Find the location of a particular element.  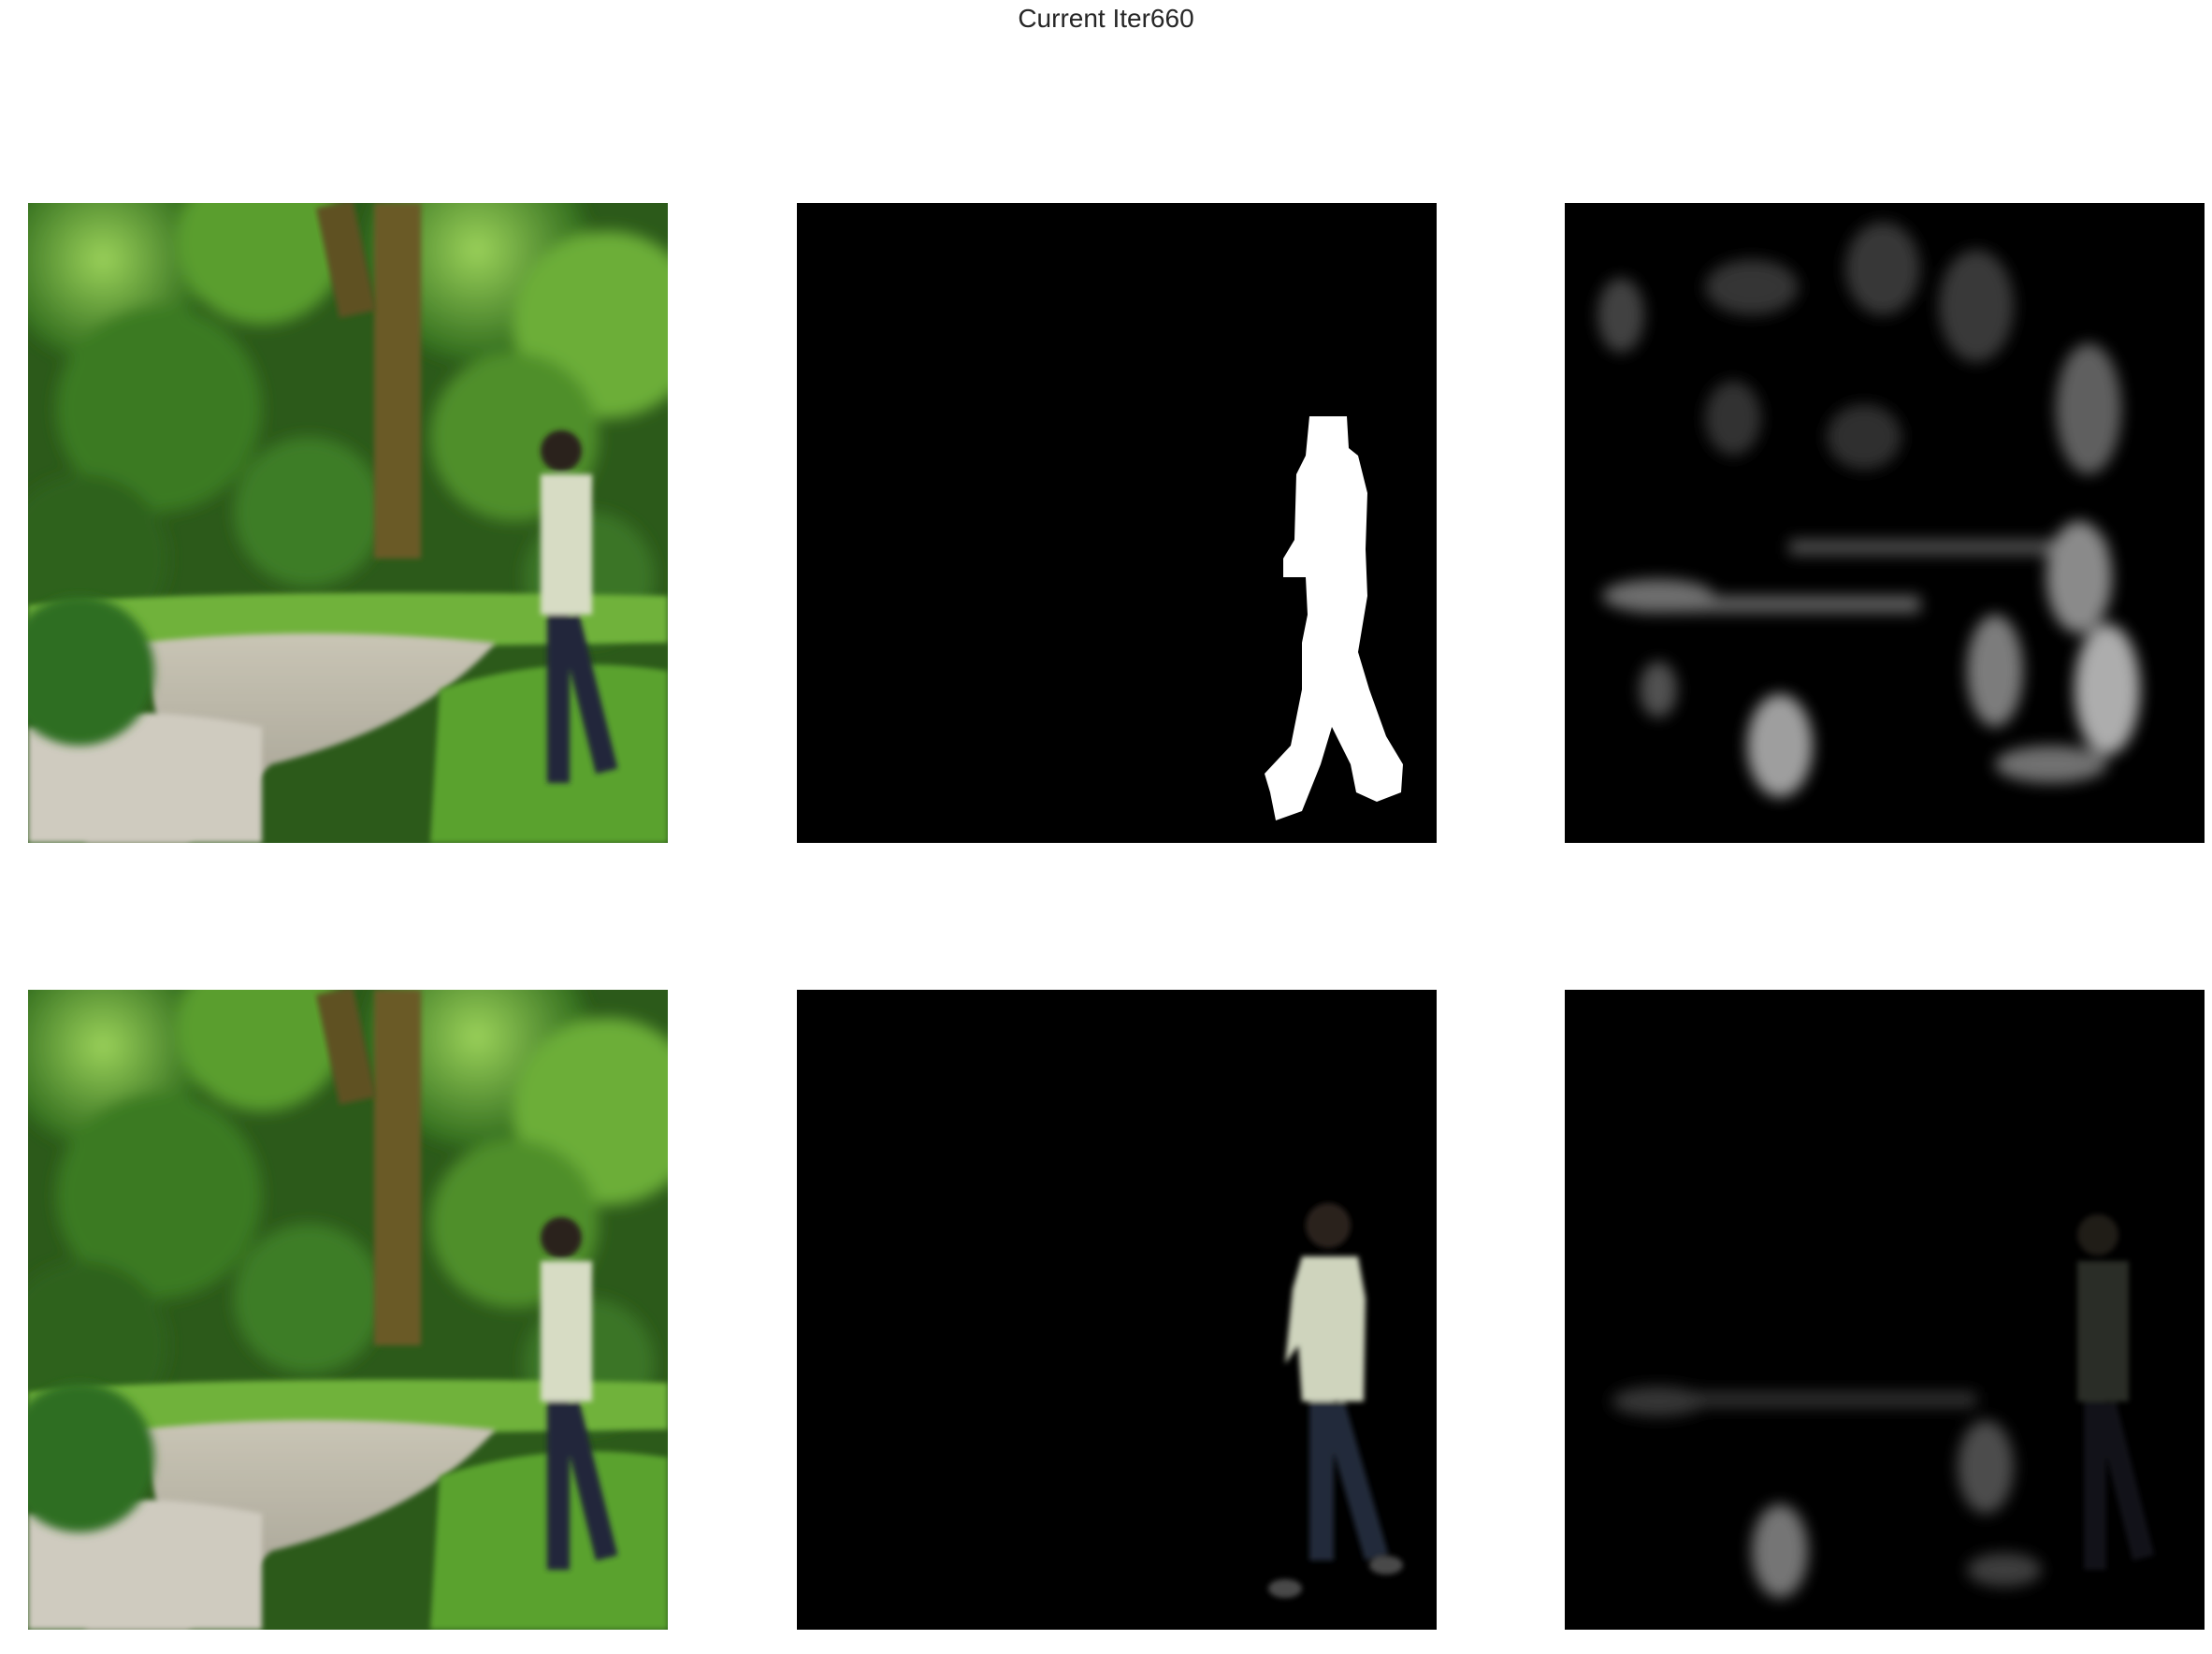

person-mask is located at coordinates (1117, 523).